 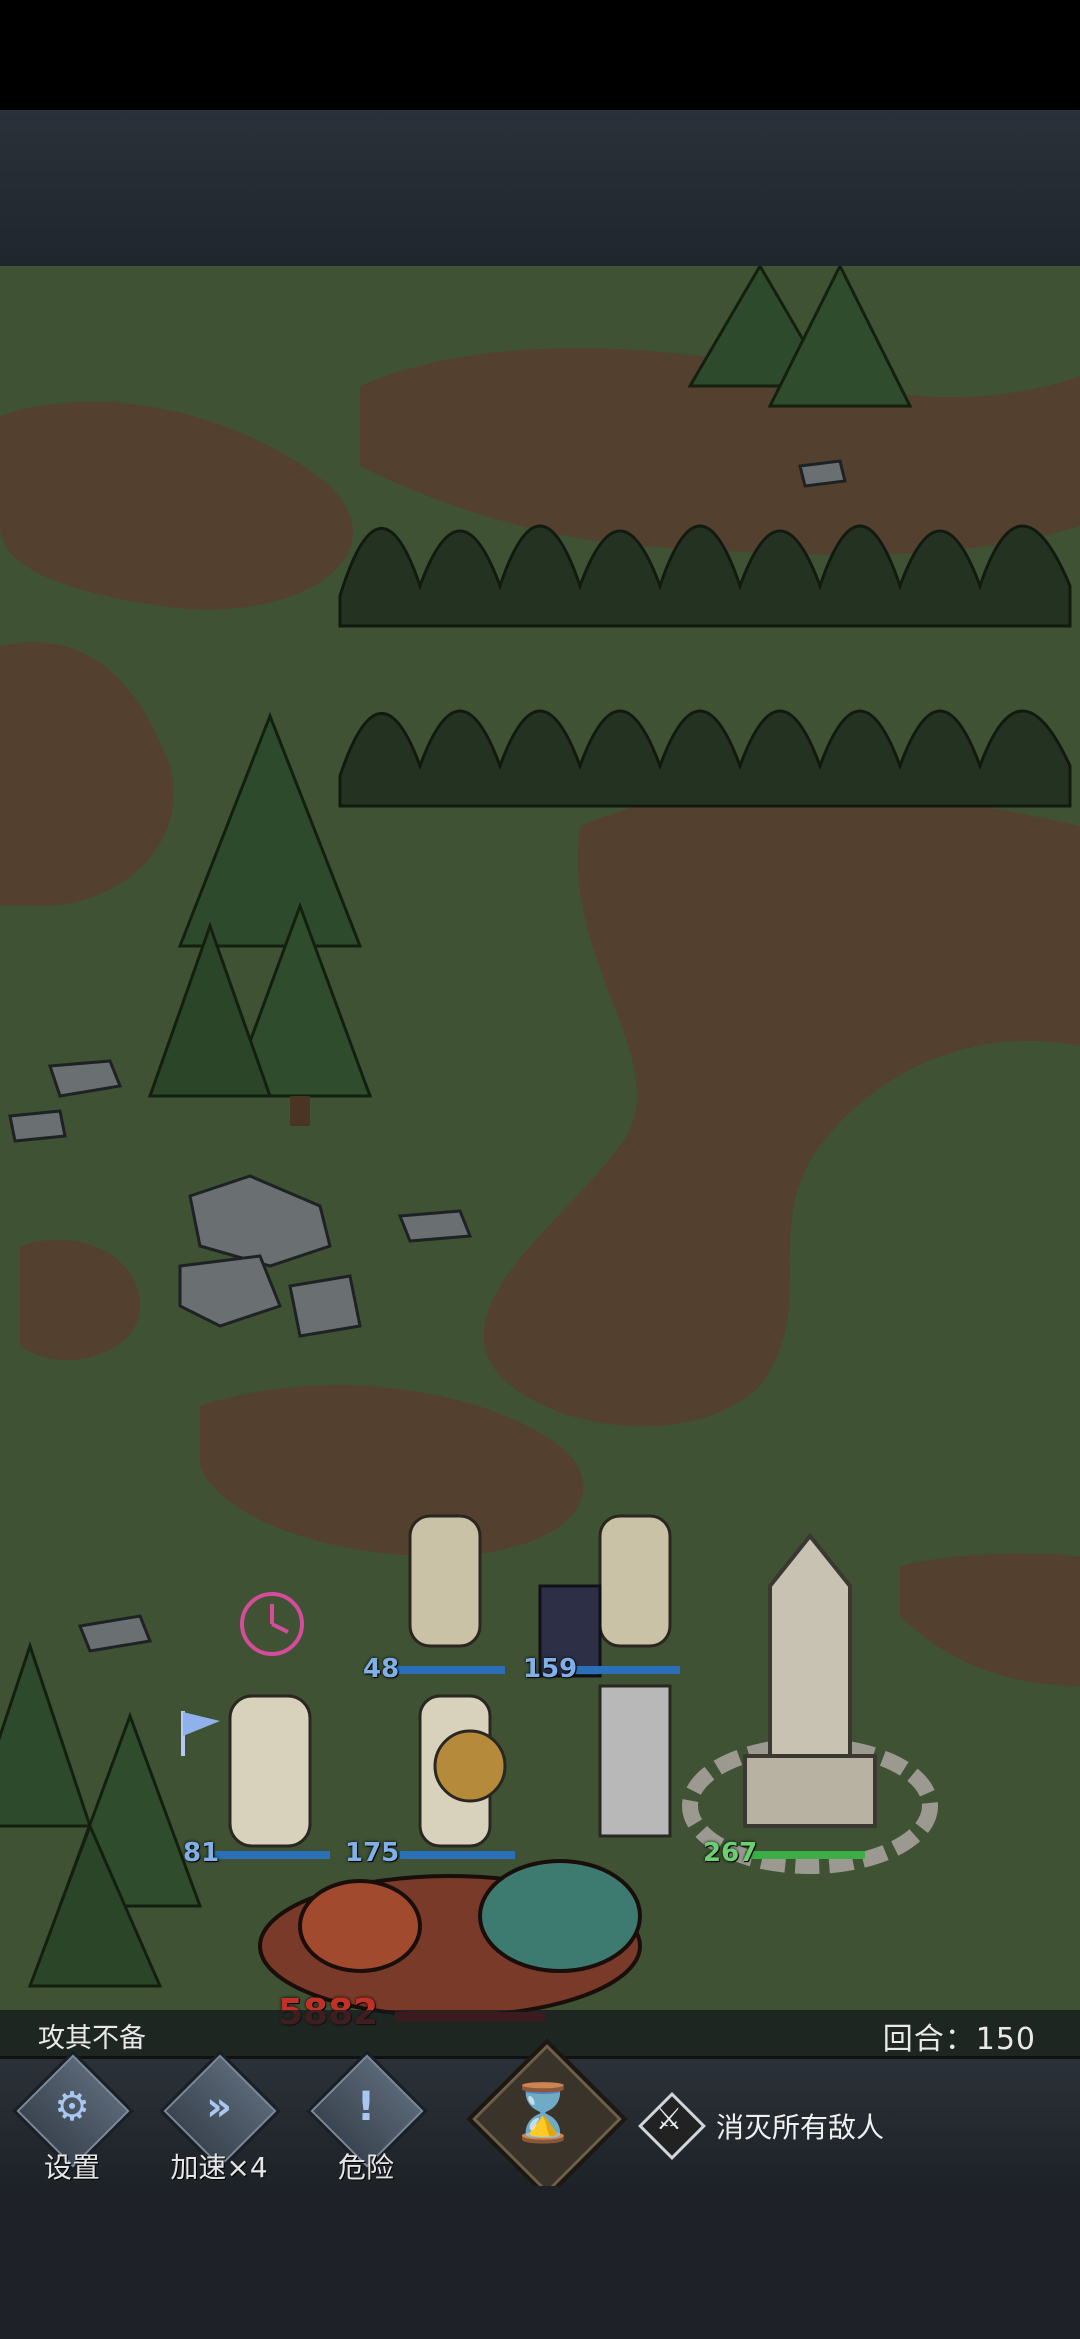 What do you see at coordinates (705, 758) in the screenshot?
I see `bush-row-lower` at bounding box center [705, 758].